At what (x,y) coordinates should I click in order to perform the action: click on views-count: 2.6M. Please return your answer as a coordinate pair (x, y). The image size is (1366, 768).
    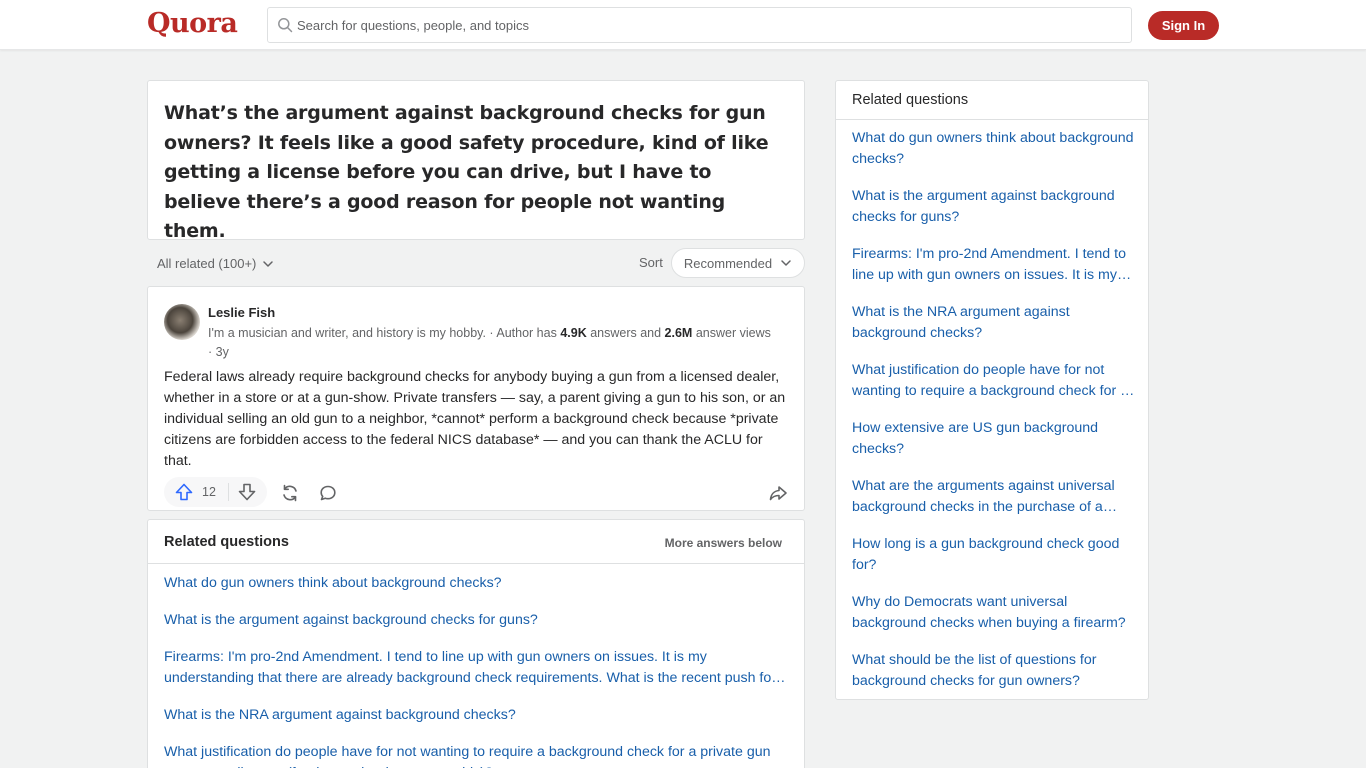
    Looking at the image, I should click on (678, 333).